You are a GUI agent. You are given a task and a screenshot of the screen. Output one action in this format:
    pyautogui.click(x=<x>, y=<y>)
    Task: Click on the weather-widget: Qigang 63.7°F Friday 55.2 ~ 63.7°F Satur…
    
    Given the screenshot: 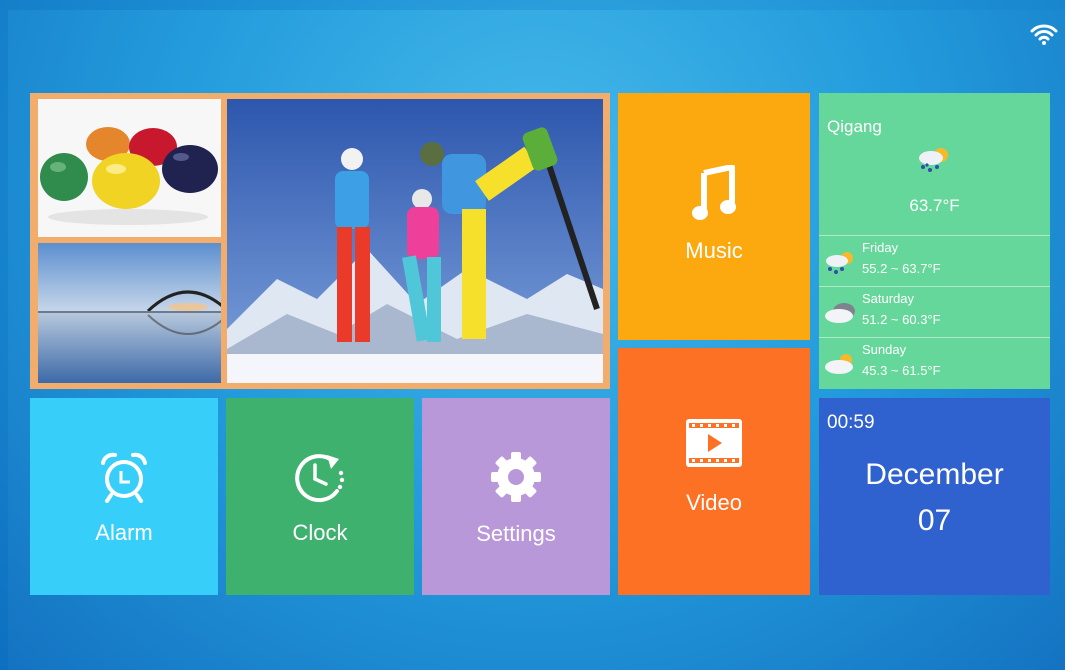 What is the action you would take?
    pyautogui.click(x=934, y=241)
    